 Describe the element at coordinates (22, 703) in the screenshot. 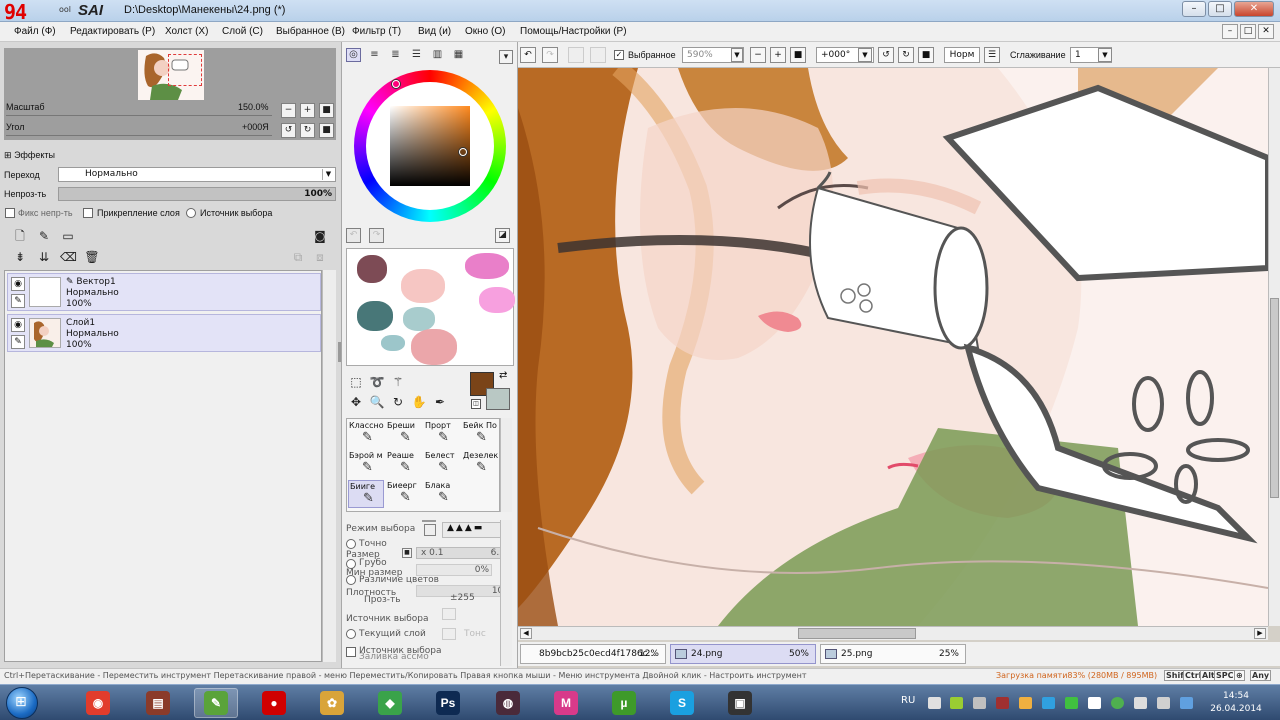

I see `start-button: ⊞` at that location.